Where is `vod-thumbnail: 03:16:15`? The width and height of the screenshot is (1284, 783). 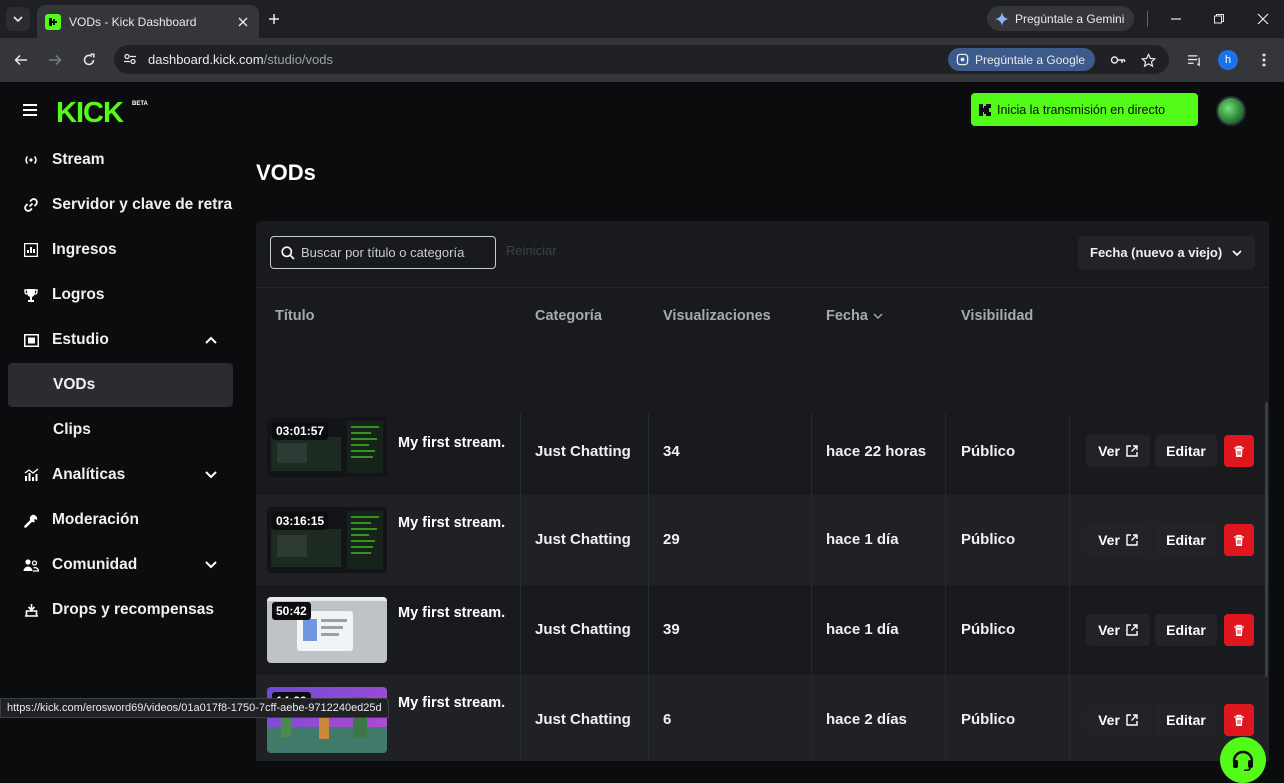
vod-thumbnail: 03:16:15 is located at coordinates (327, 540).